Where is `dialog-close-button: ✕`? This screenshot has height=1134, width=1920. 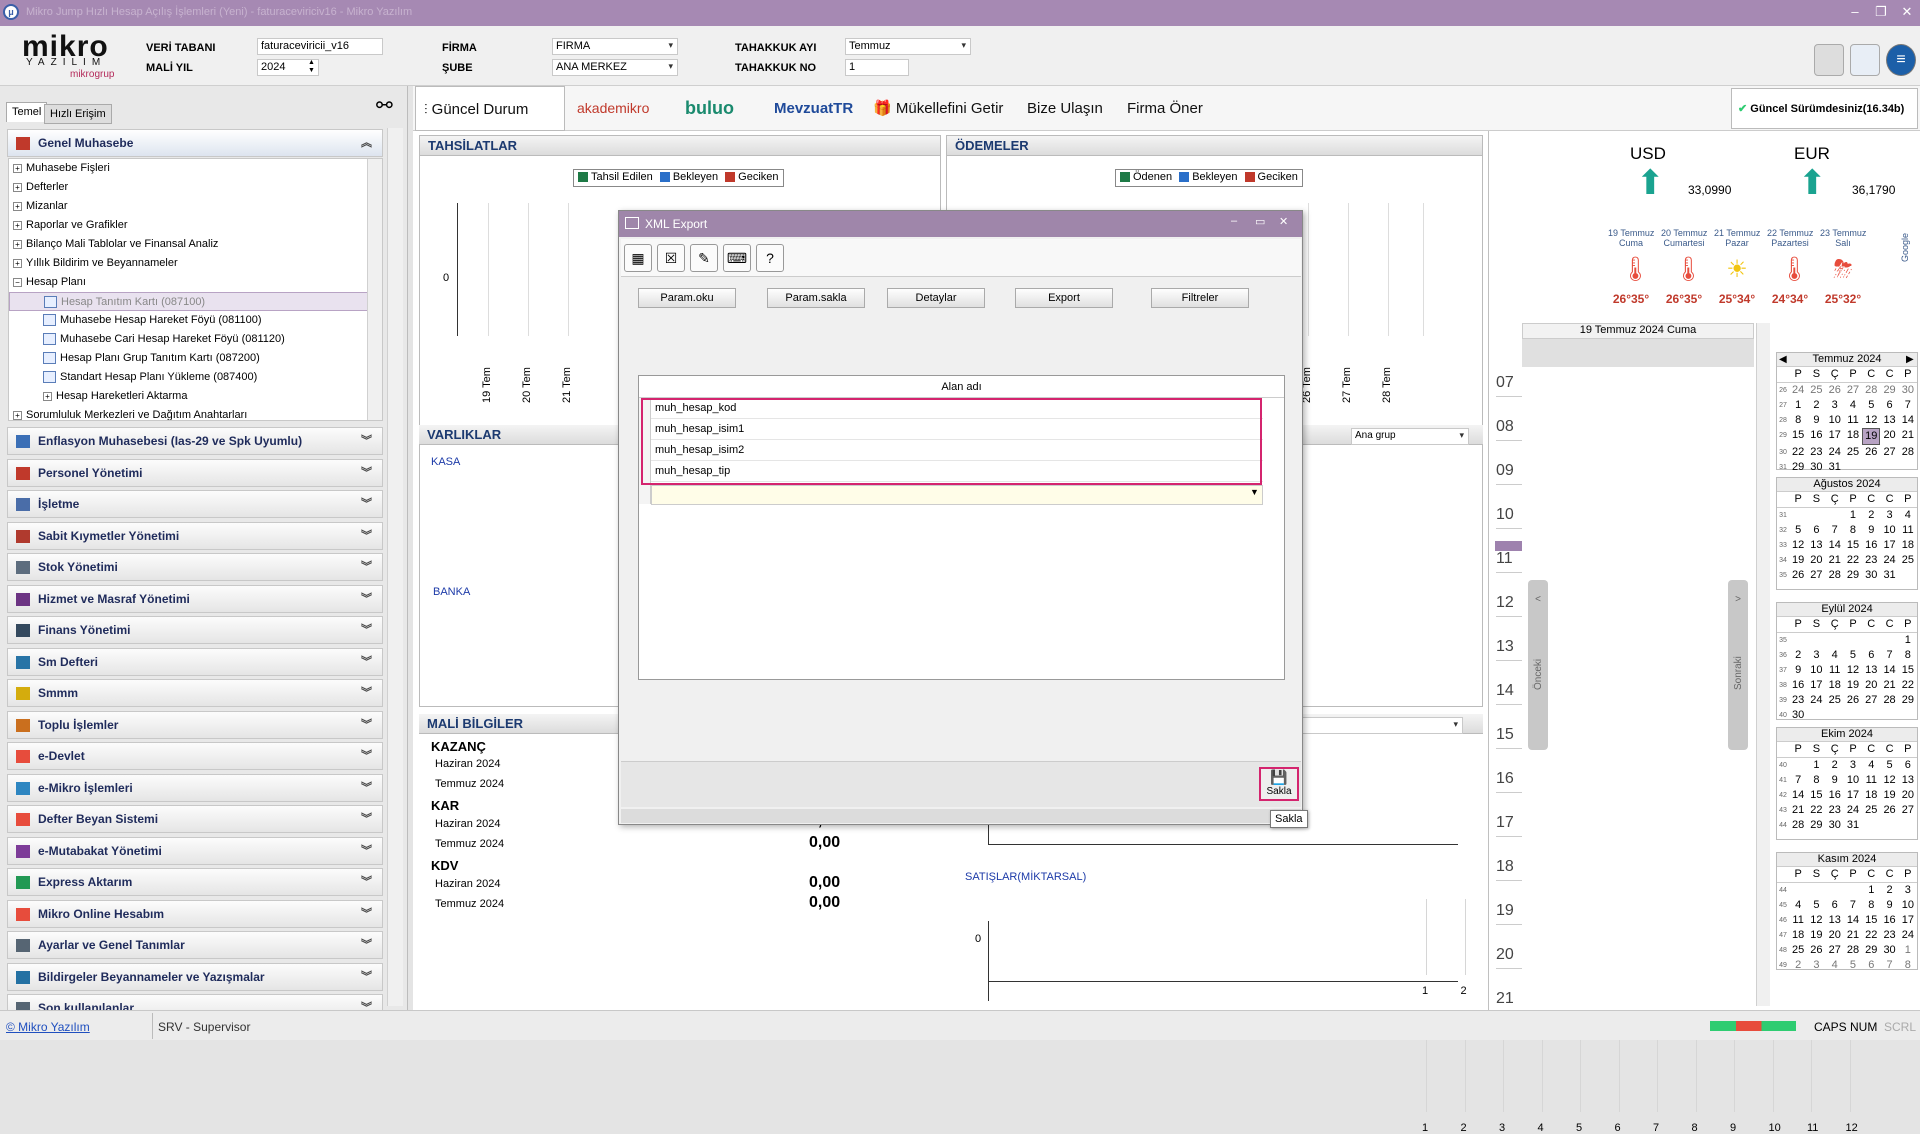
dialog-close-button: ✕ is located at coordinates (1283, 221).